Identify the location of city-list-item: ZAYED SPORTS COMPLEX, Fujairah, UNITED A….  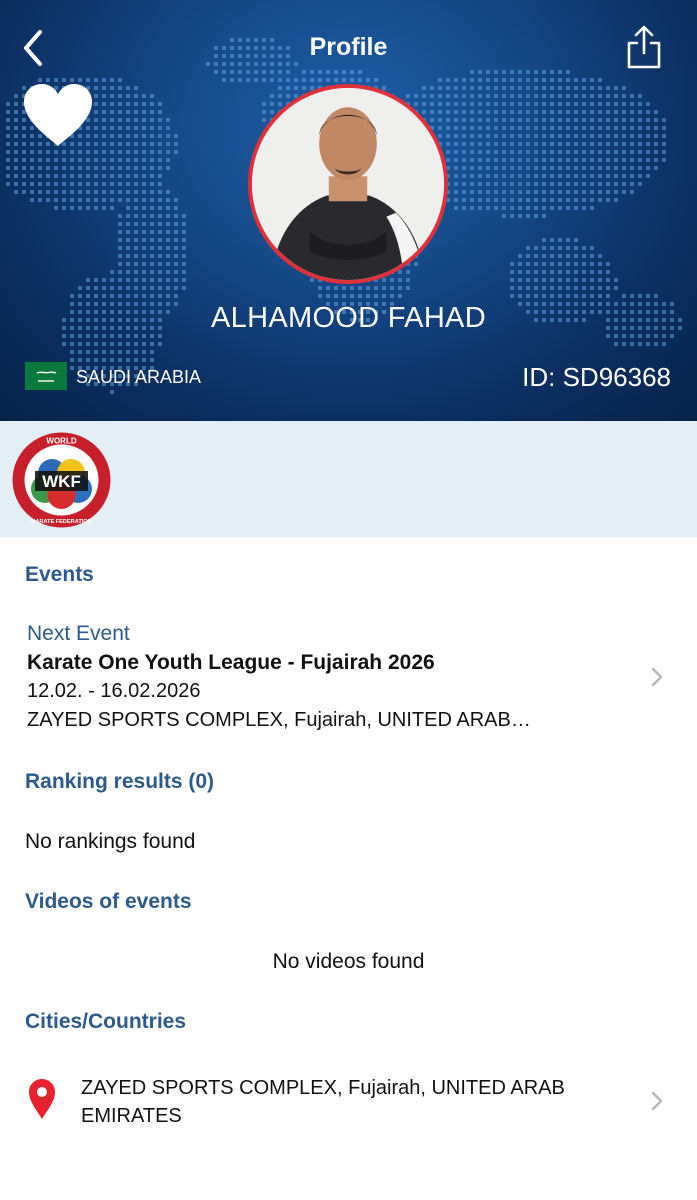
(348, 1101).